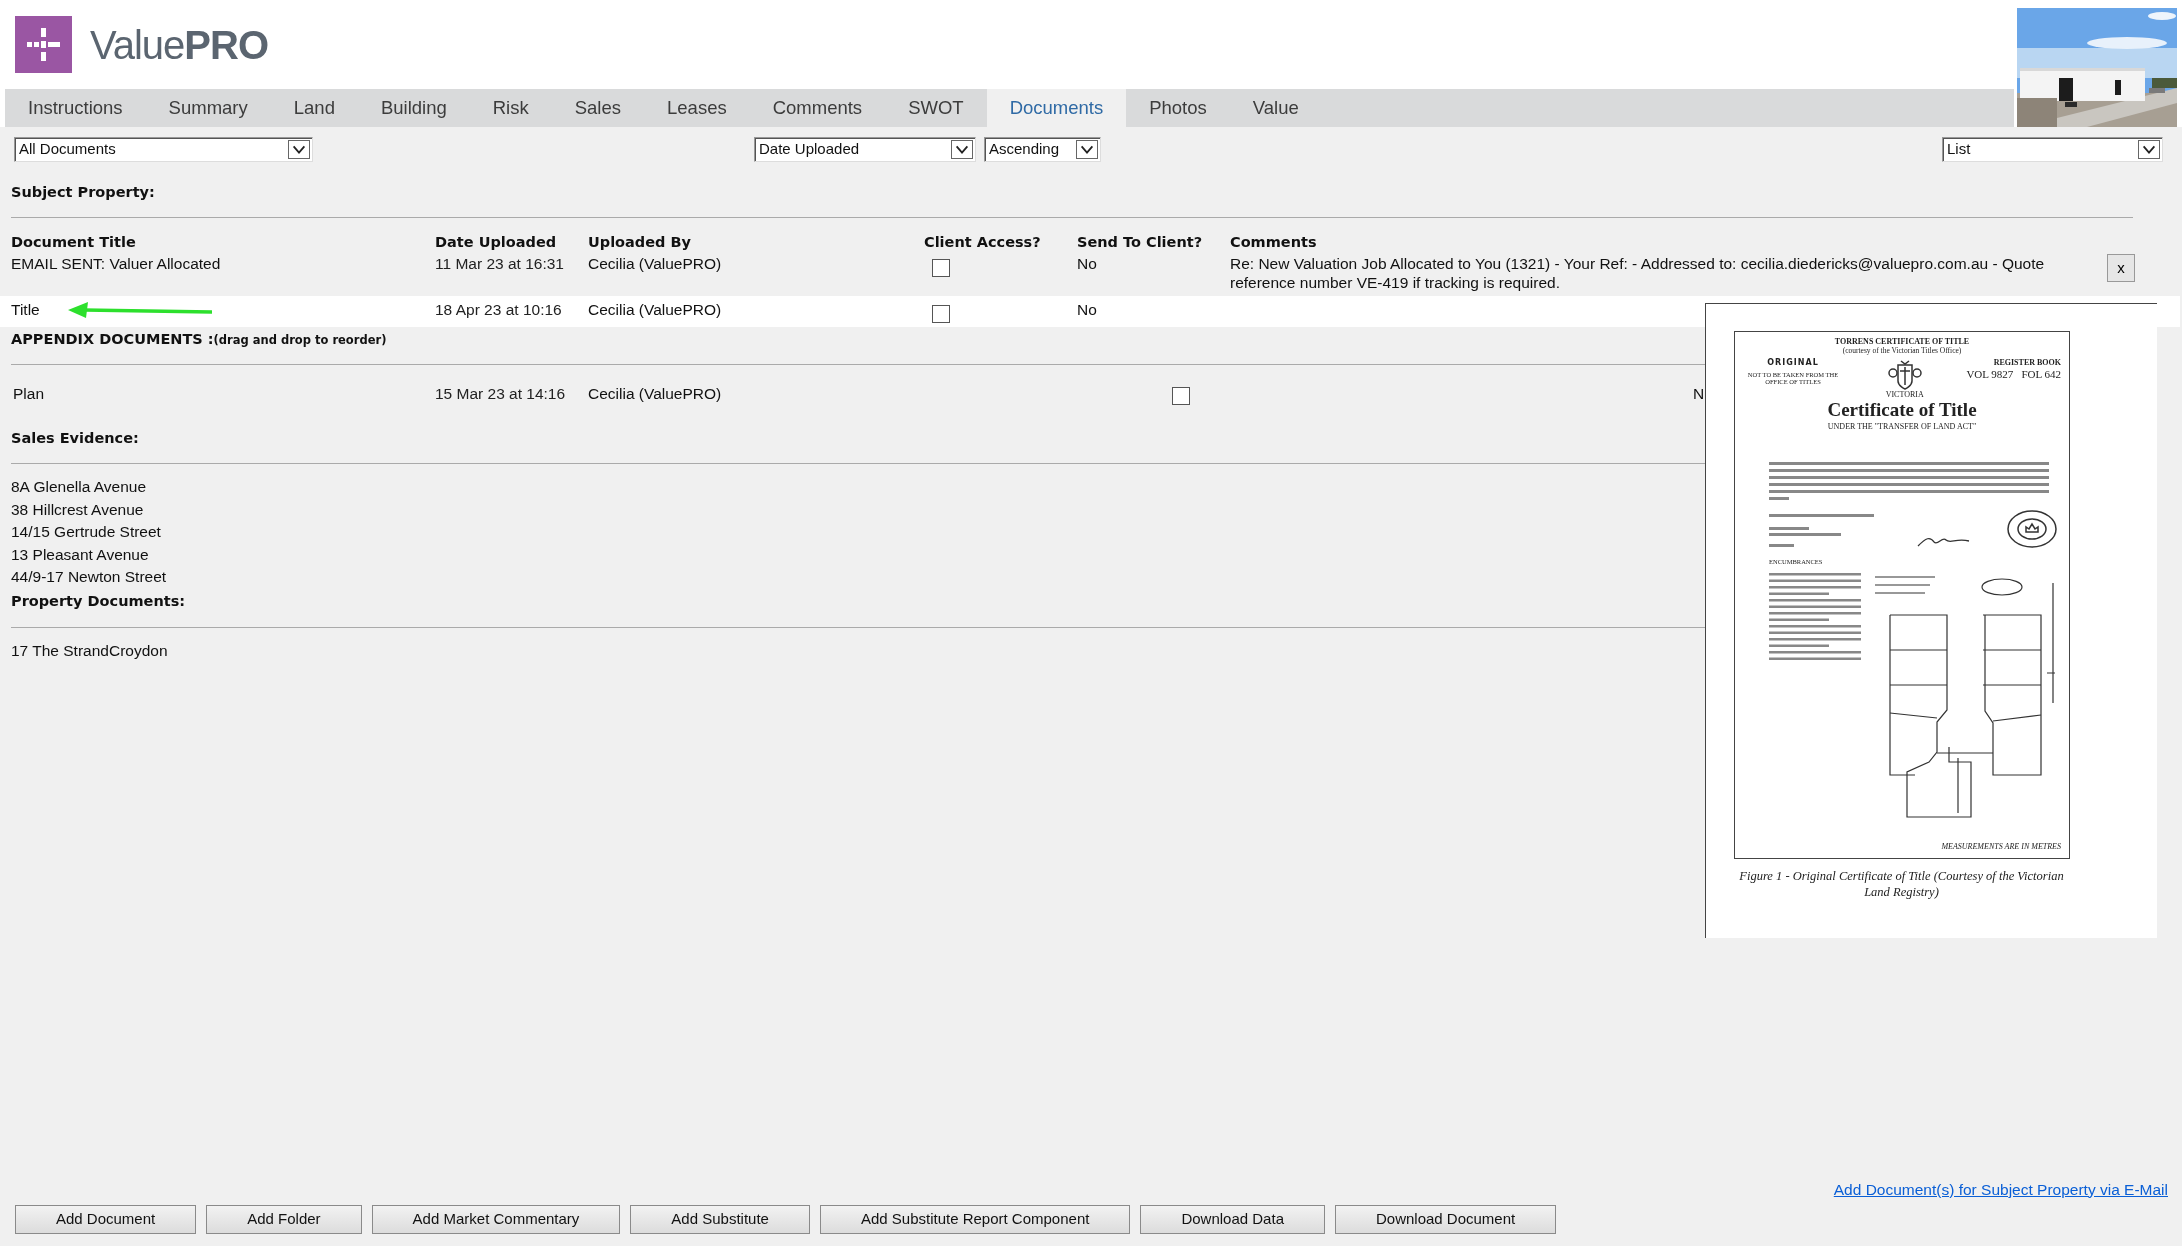  What do you see at coordinates (1445, 1219) in the screenshot?
I see `action-button: Download Document` at bounding box center [1445, 1219].